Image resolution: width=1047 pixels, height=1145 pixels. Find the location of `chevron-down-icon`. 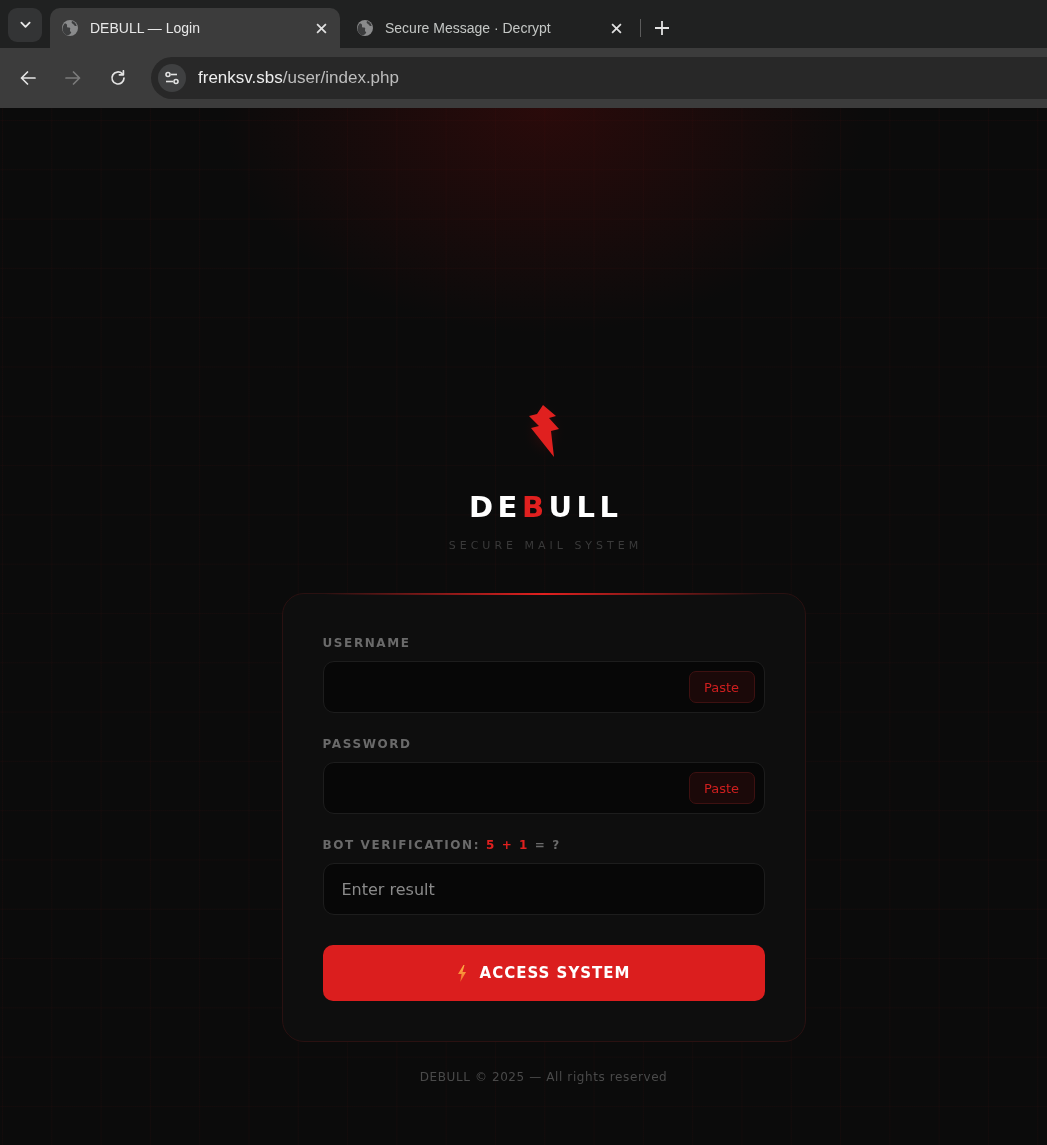

chevron-down-icon is located at coordinates (25, 25).